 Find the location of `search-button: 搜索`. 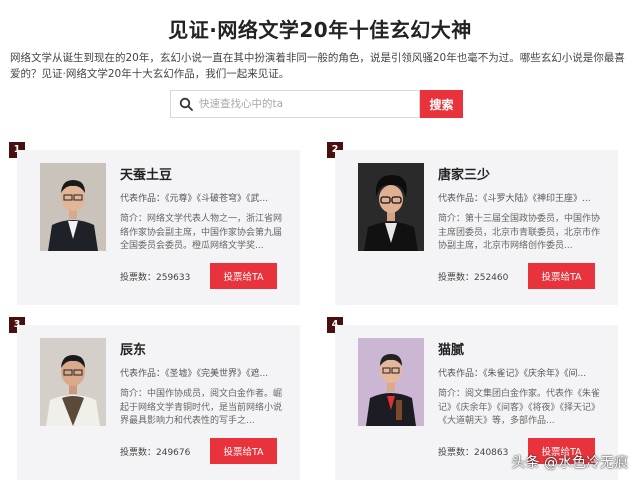

search-button: 搜索 is located at coordinates (441, 104).